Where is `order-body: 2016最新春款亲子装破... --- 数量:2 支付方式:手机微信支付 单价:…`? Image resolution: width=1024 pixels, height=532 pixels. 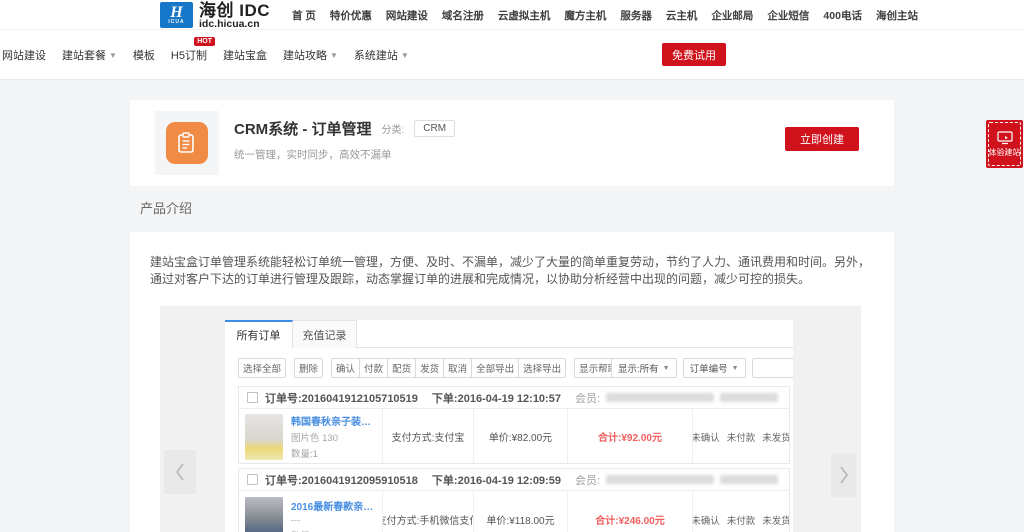 order-body: 2016最新春款亲子装破... --- 数量:2 支付方式:手机微信支付 单价:… is located at coordinates (514, 511).